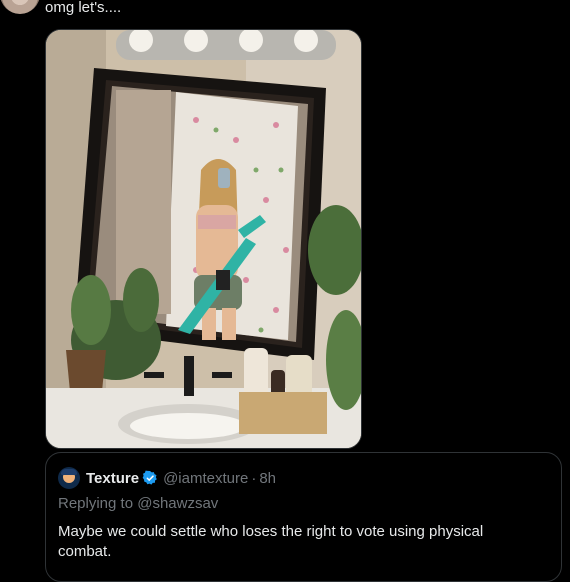  I want to click on quote-author-name: Texture, so click(112, 478).